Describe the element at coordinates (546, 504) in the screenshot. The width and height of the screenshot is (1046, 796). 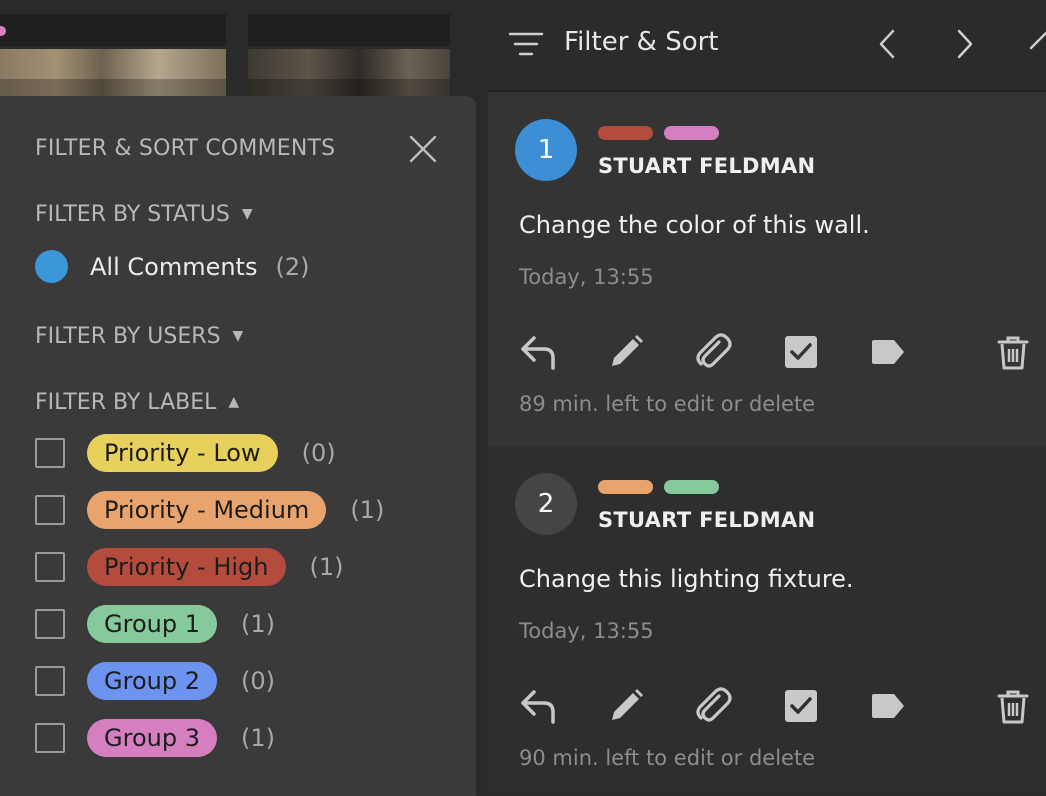
I see `comment-number-badge: 2` at that location.